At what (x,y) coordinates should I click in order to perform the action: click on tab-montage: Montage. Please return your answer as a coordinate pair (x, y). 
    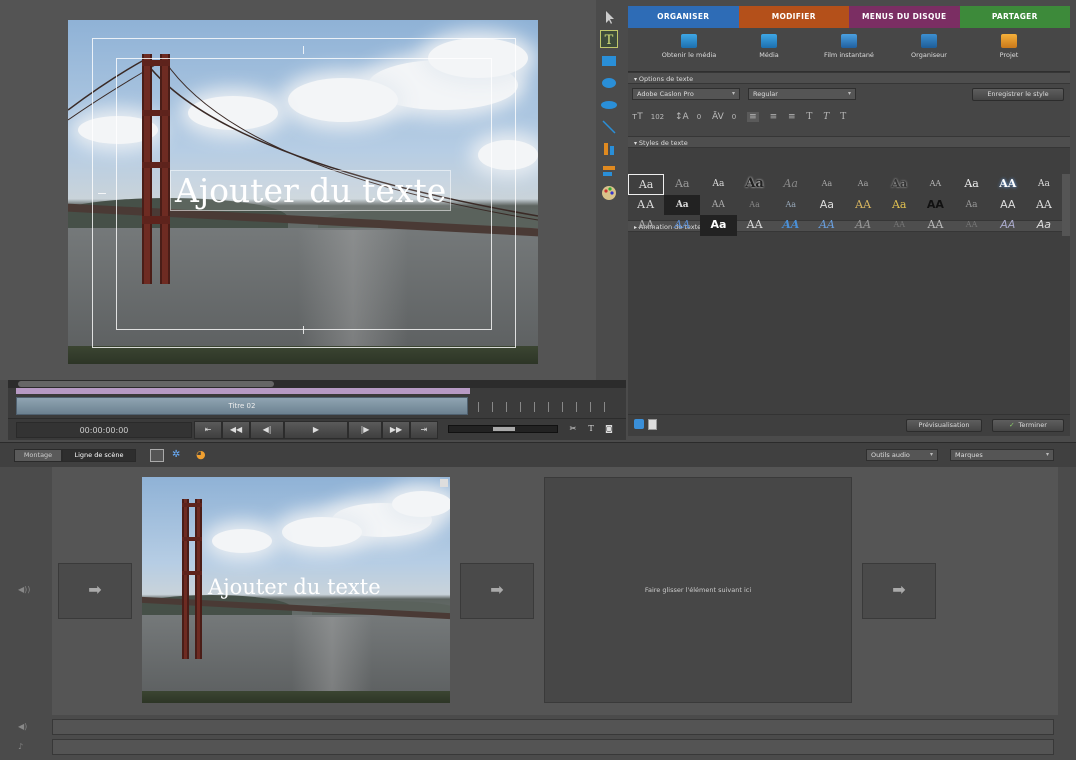
    Looking at the image, I should click on (38, 455).